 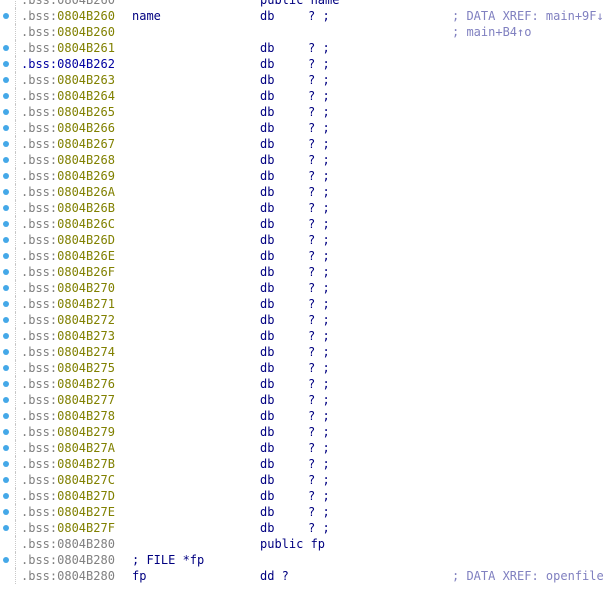 I want to click on listing-row: .bss:0804B27B db ? ;, so click(x=307, y=464).